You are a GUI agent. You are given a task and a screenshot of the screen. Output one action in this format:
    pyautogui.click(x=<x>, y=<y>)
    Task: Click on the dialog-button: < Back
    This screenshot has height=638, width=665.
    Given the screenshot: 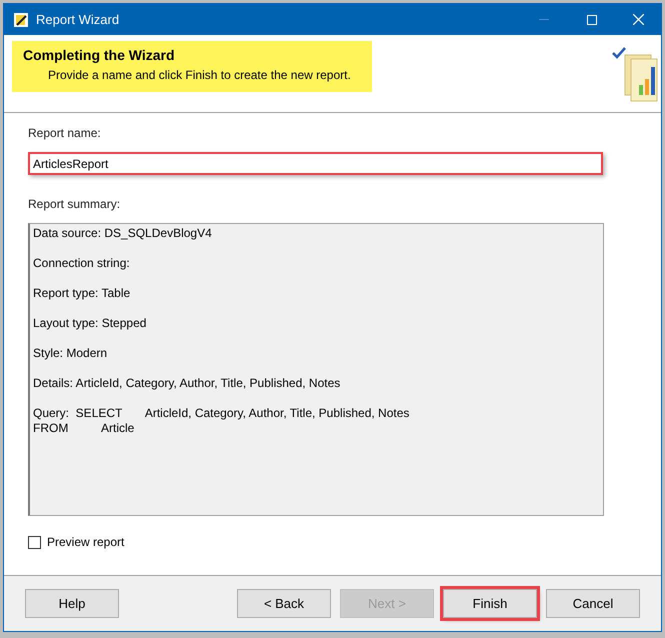 What is the action you would take?
    pyautogui.click(x=284, y=603)
    